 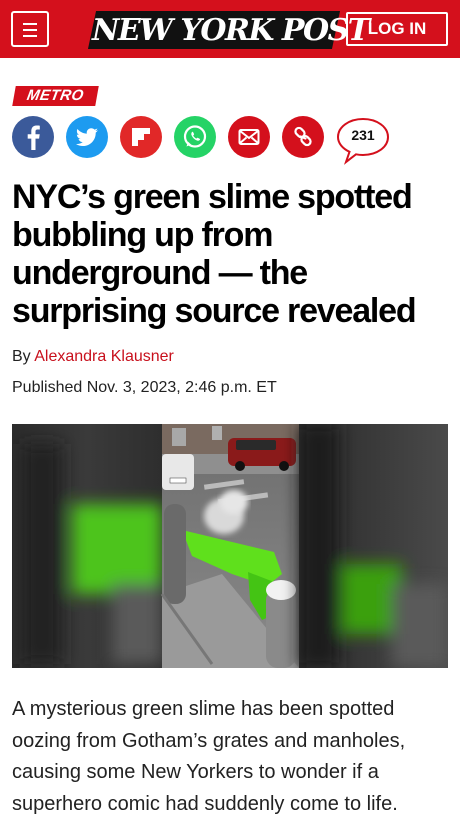 I want to click on site-header: NEW YORK POST LOG IN, so click(x=230, y=29).